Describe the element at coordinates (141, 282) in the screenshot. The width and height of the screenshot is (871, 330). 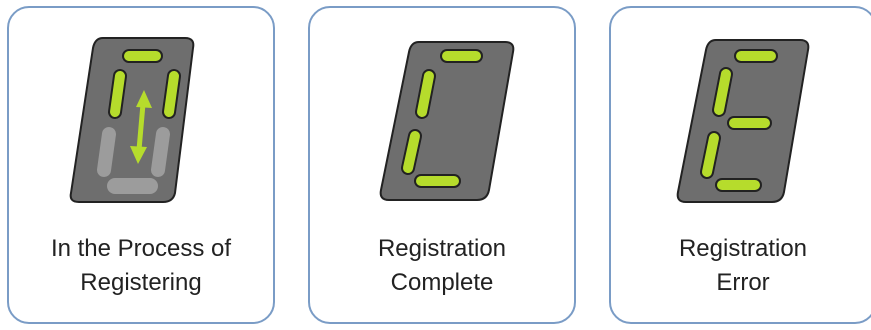
I see `caption-line-2: Registering` at that location.